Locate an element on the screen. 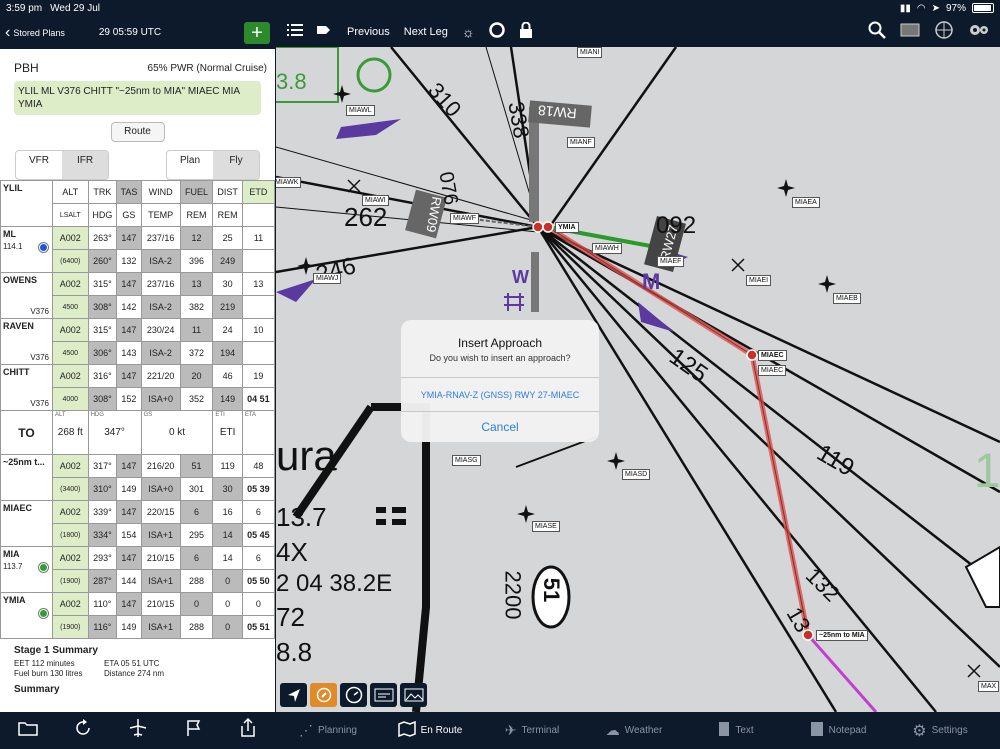  folder-icon is located at coordinates (28, 730).